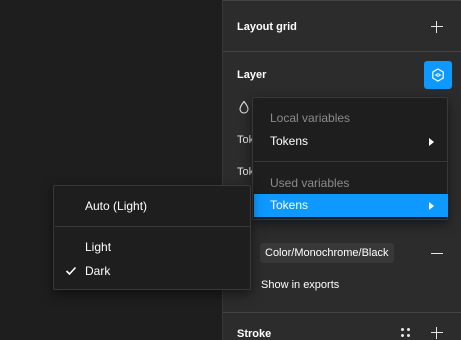 The width and height of the screenshot is (461, 340). Describe the element at coordinates (437, 27) in the screenshot. I see `add-layout-grid-plus-icon` at that location.